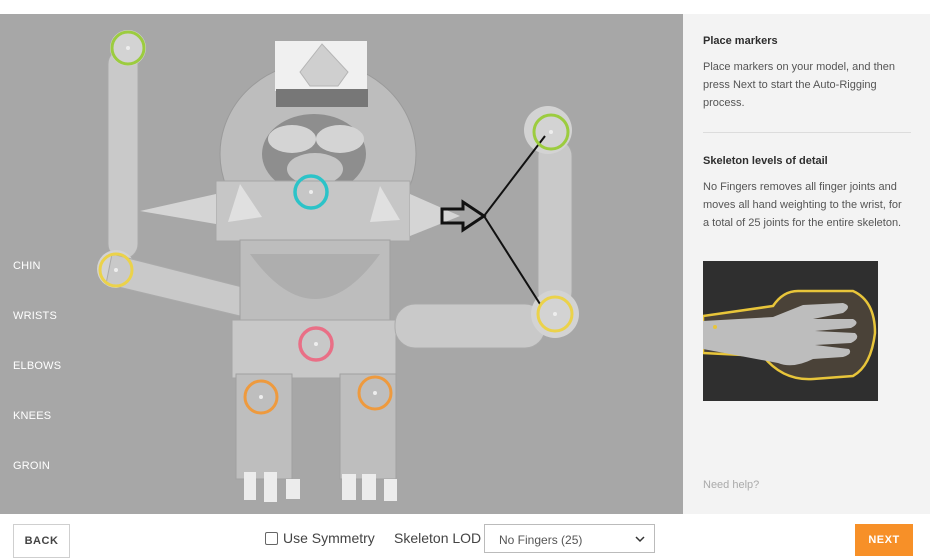 This screenshot has height=560, width=938. What do you see at coordinates (790, 331) in the screenshot?
I see `hand-lod-preview` at bounding box center [790, 331].